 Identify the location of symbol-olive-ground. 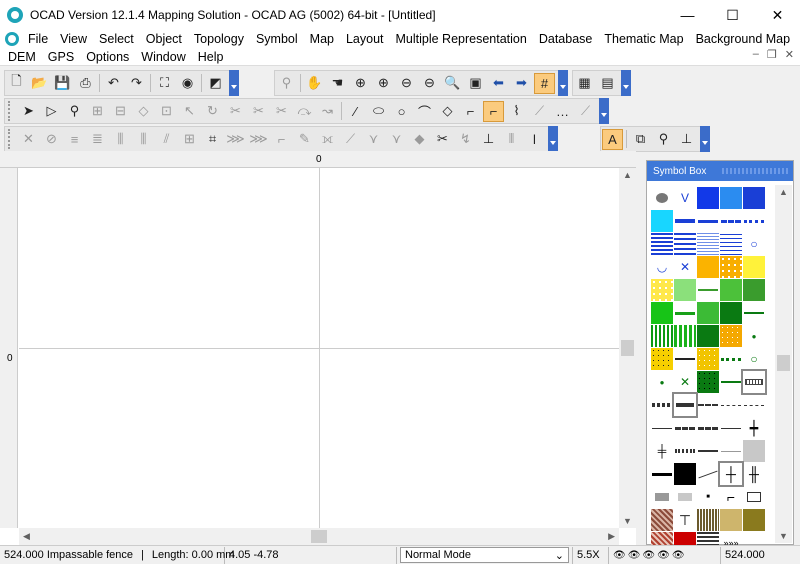
(731, 520).